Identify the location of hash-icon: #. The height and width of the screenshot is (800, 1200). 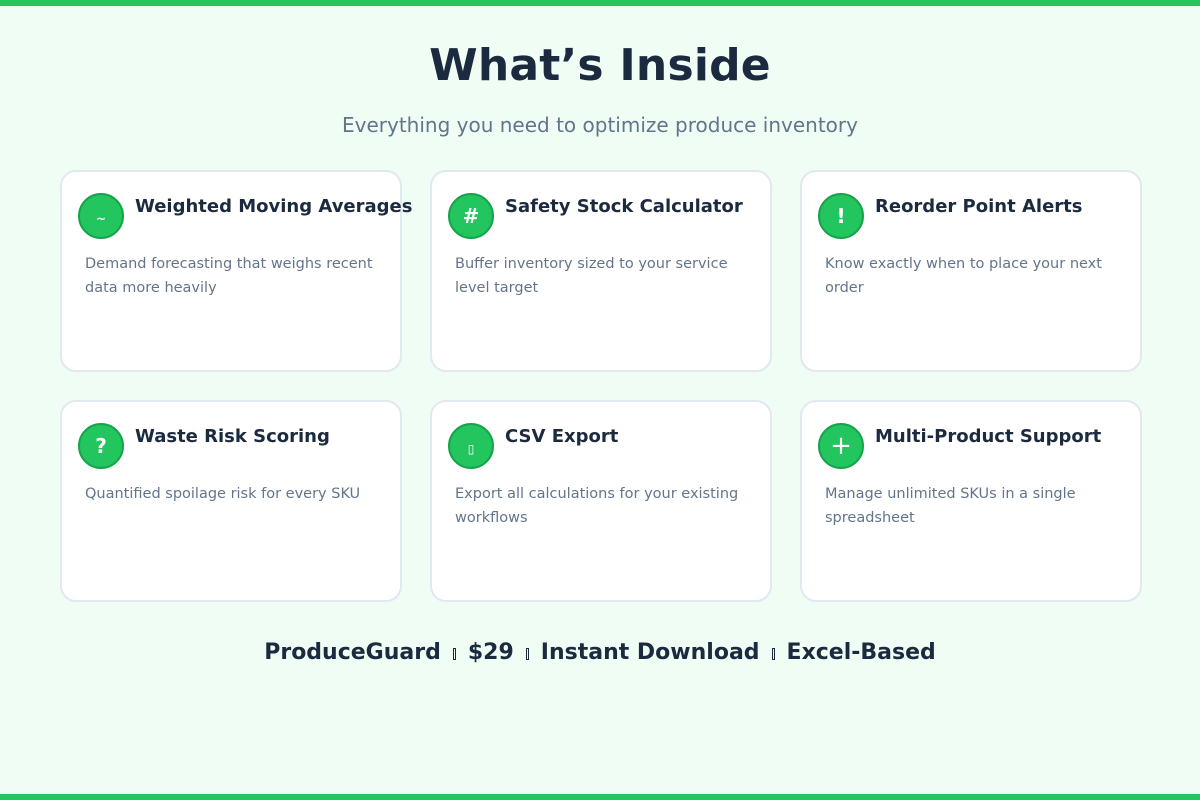
(471, 216).